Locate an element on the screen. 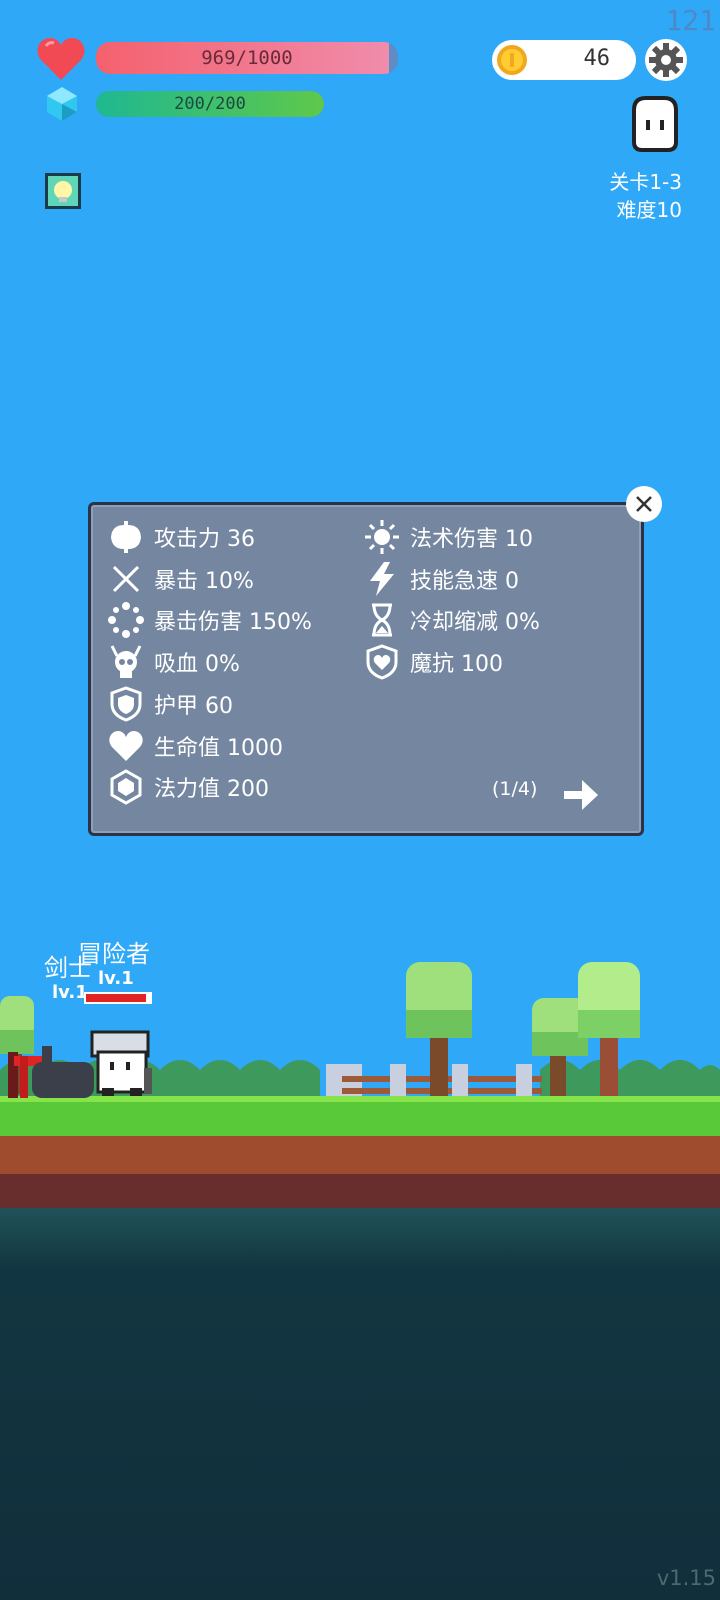 The height and width of the screenshot is (1600, 720). player-name: 冒险者 is located at coordinates (114, 954).